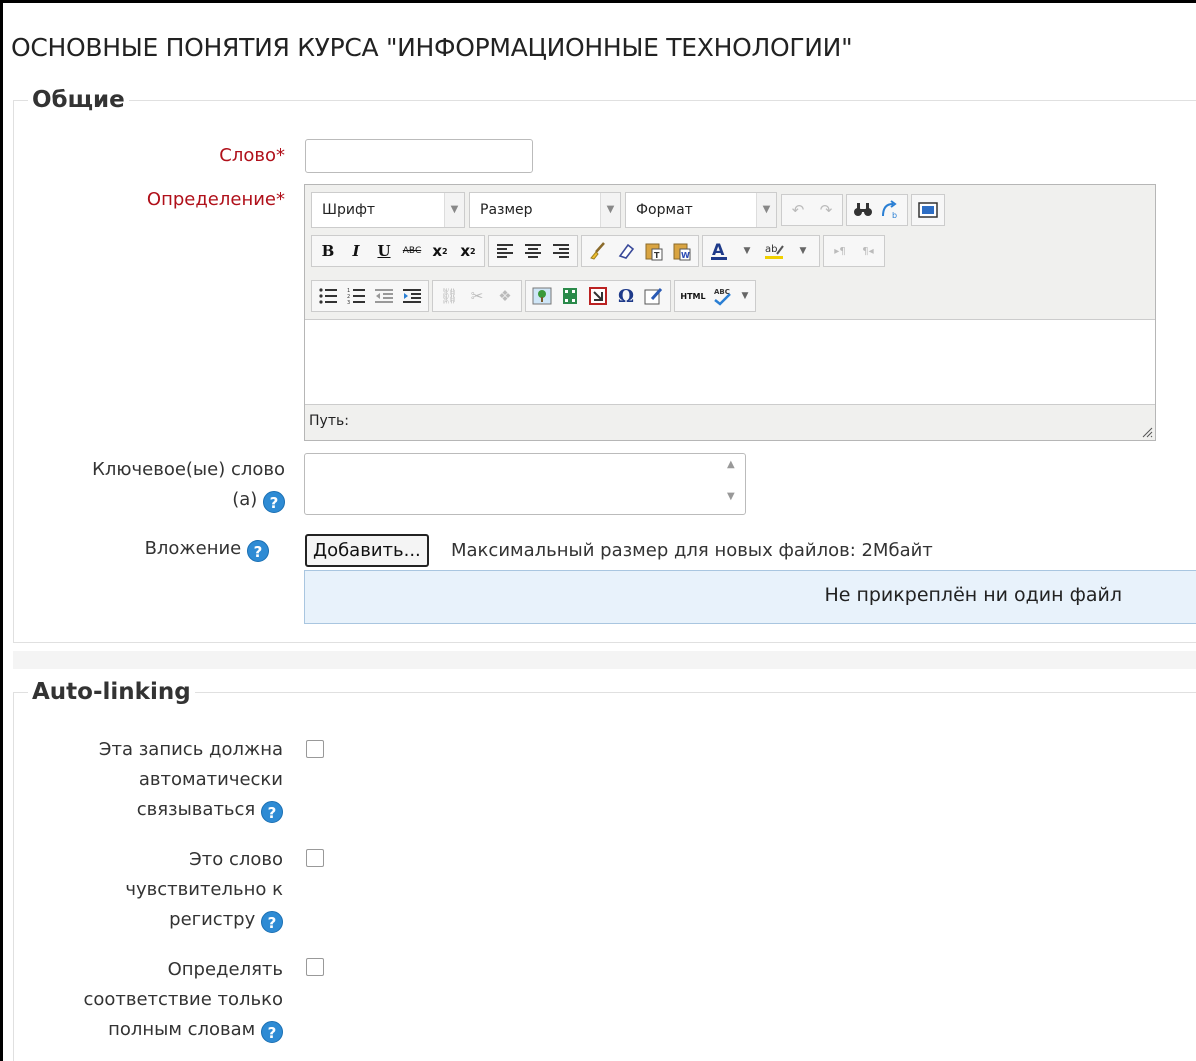 The height and width of the screenshot is (1061, 1196). What do you see at coordinates (868, 251) in the screenshot?
I see `rtl-icon: ¶◂` at bounding box center [868, 251].